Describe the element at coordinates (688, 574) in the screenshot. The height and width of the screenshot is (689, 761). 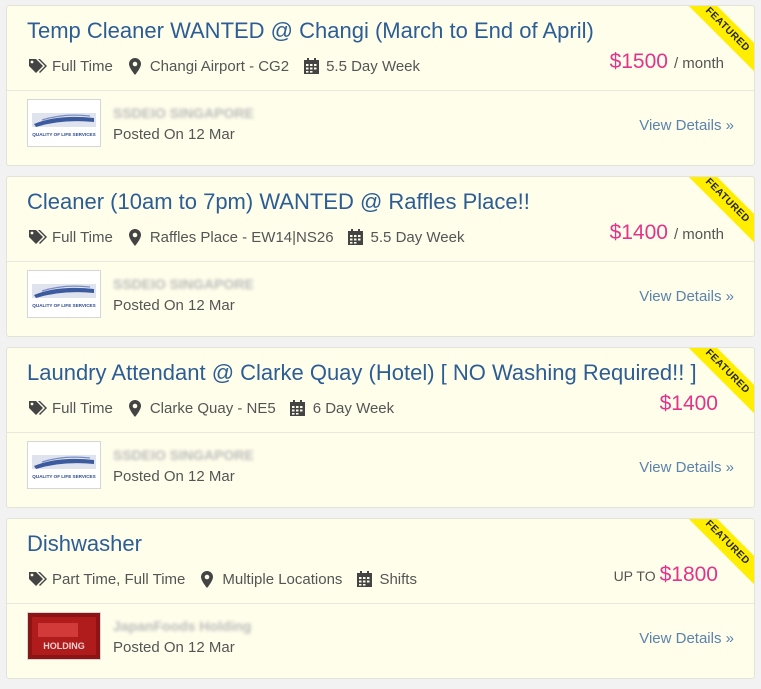
I see `salary-amount: $1800` at that location.